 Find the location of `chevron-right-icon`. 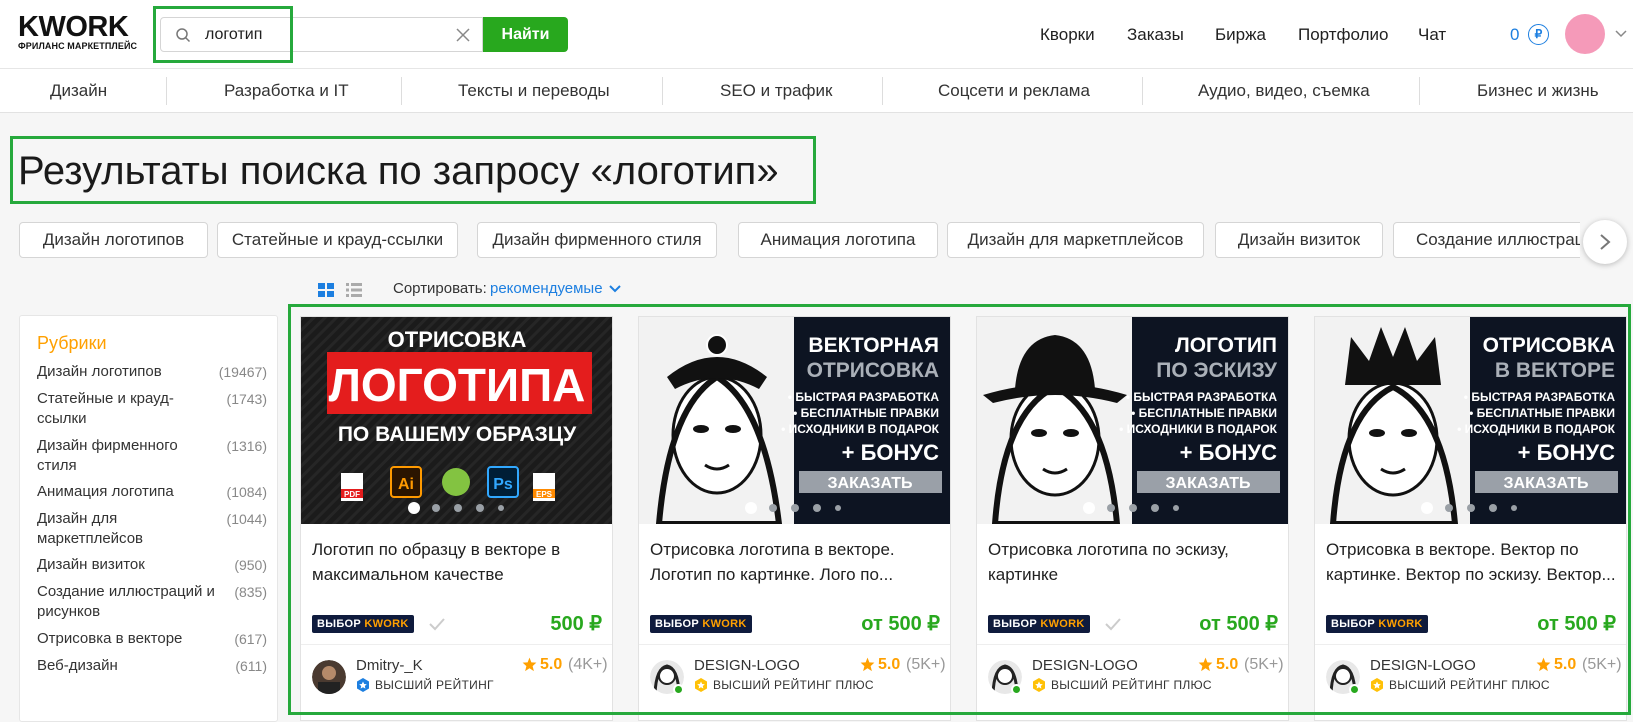

chevron-right-icon is located at coordinates (1605, 242).